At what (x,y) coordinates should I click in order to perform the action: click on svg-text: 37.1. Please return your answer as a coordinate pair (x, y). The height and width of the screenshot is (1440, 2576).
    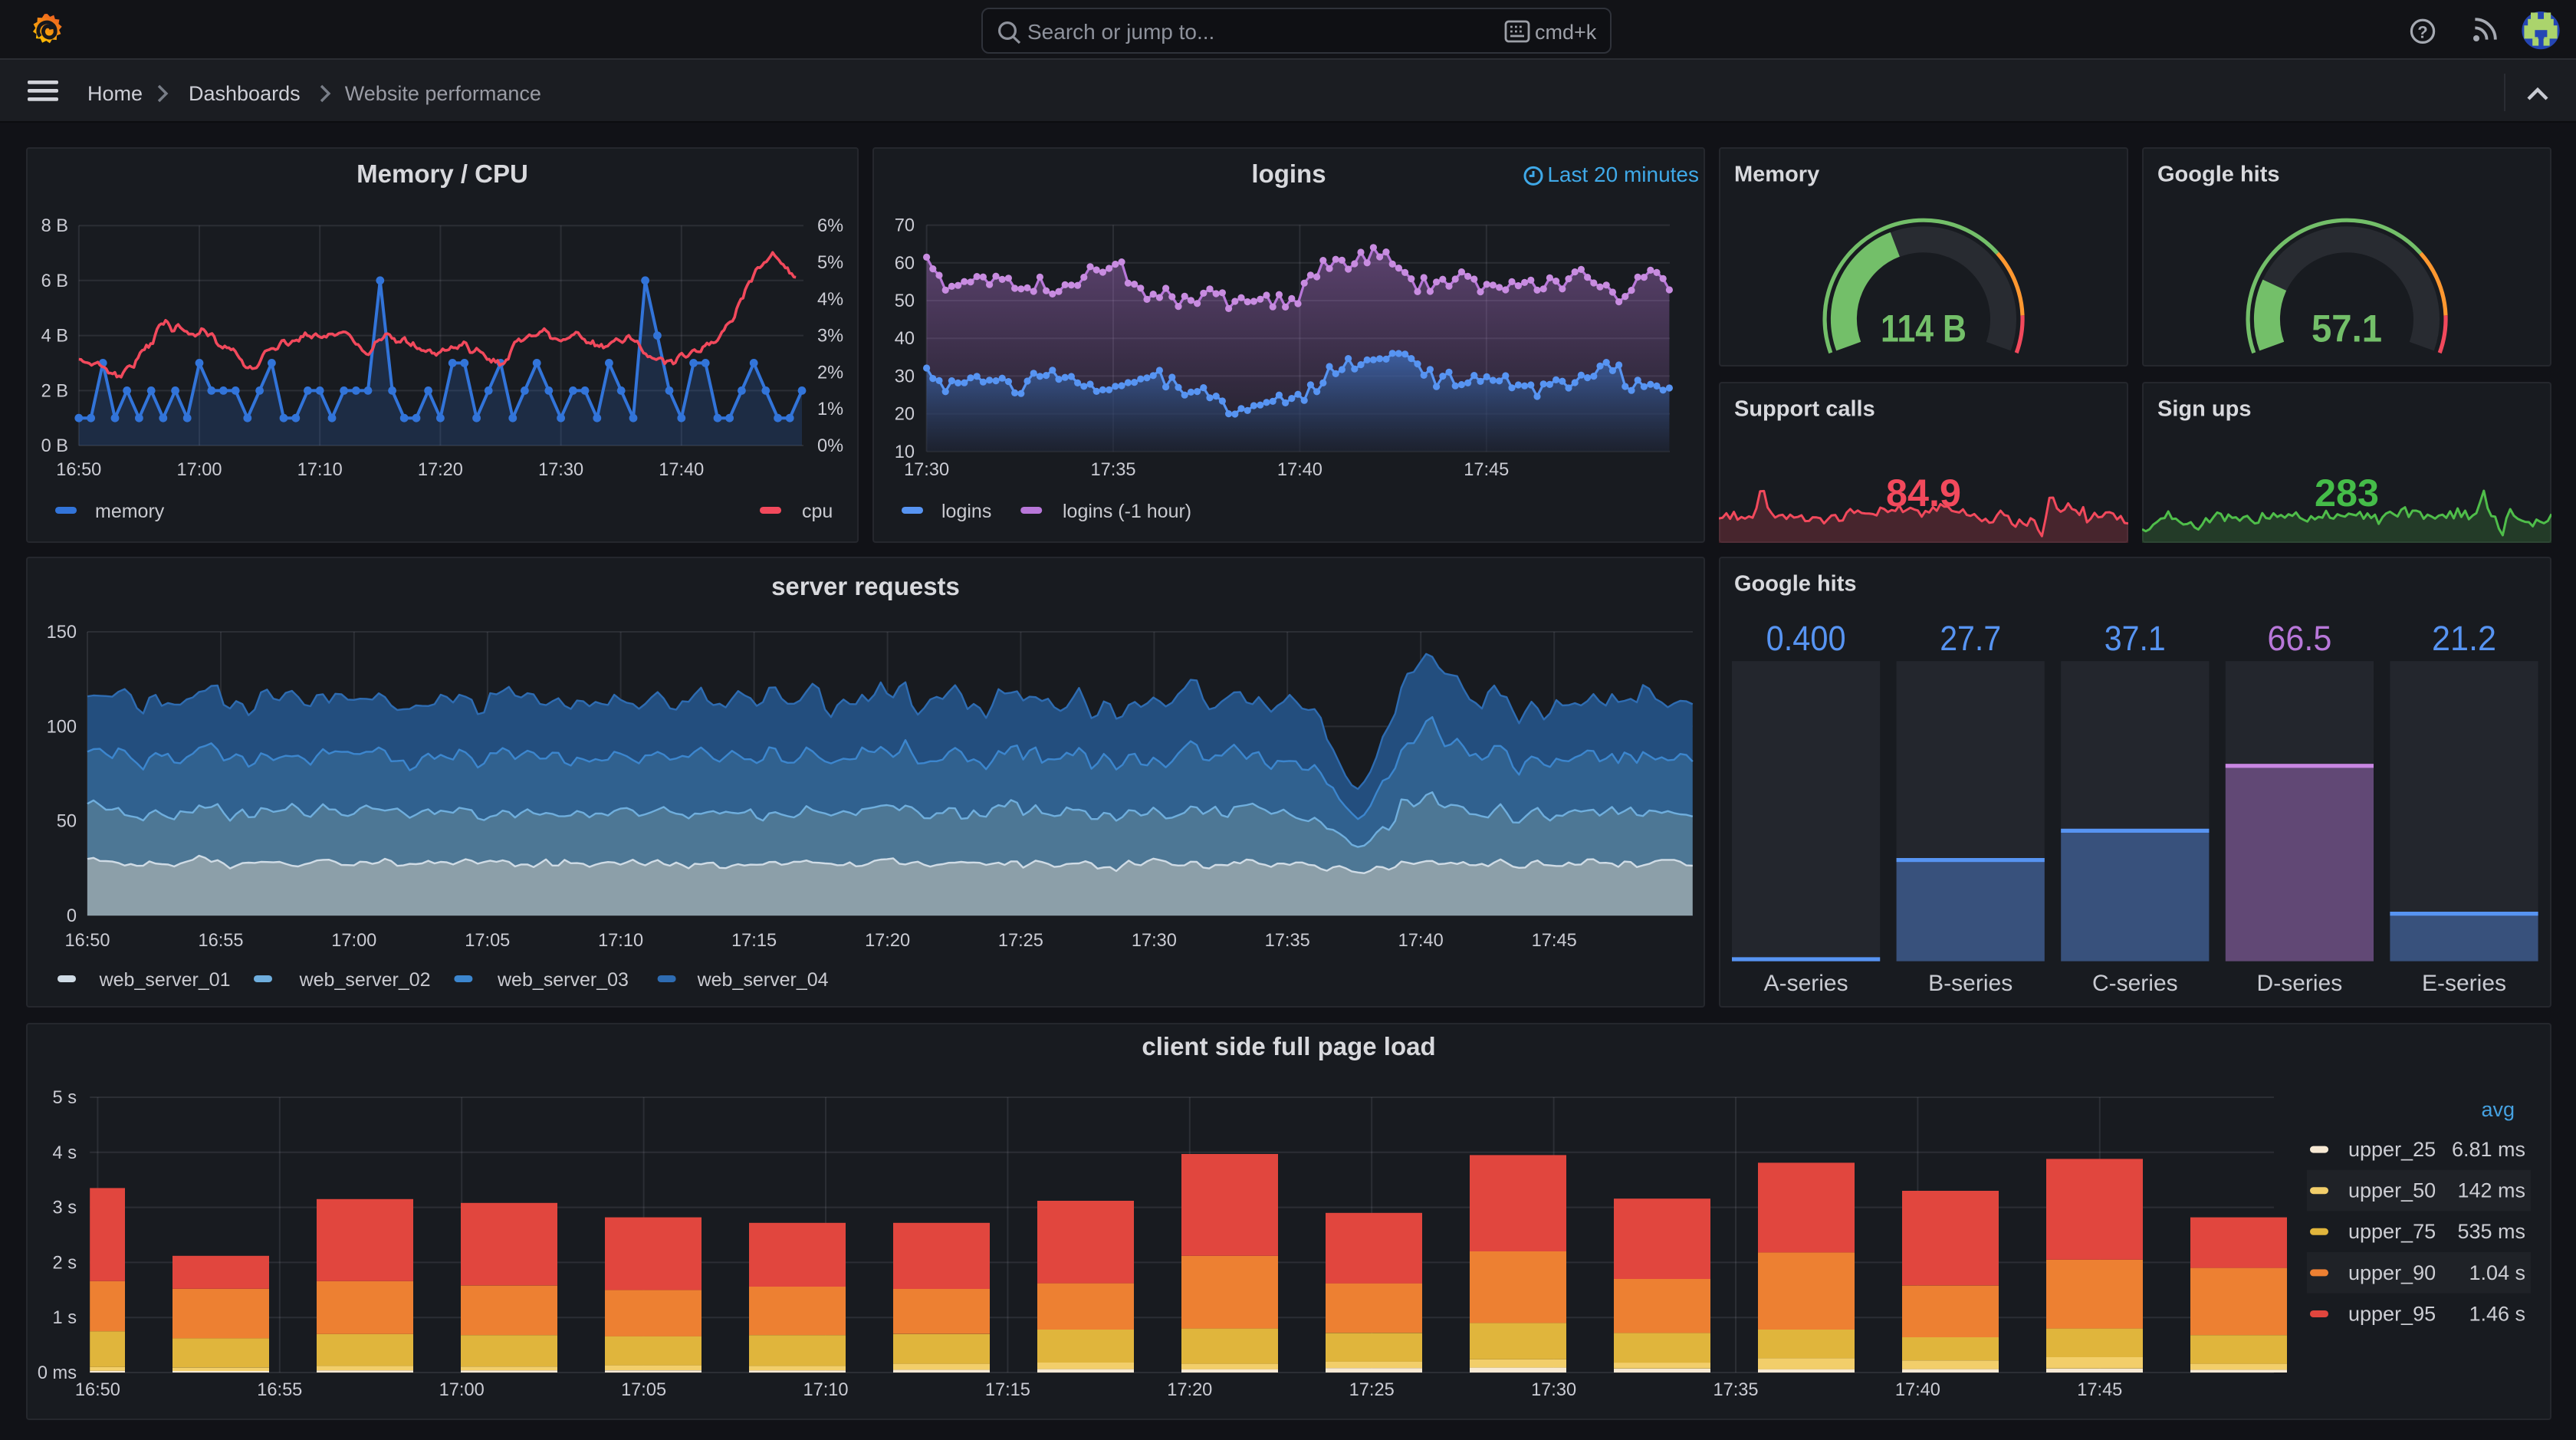
    Looking at the image, I should click on (2134, 637).